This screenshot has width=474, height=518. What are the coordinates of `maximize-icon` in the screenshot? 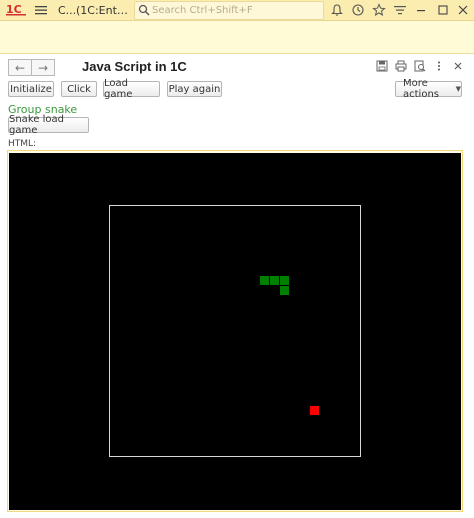 It's located at (443, 10).